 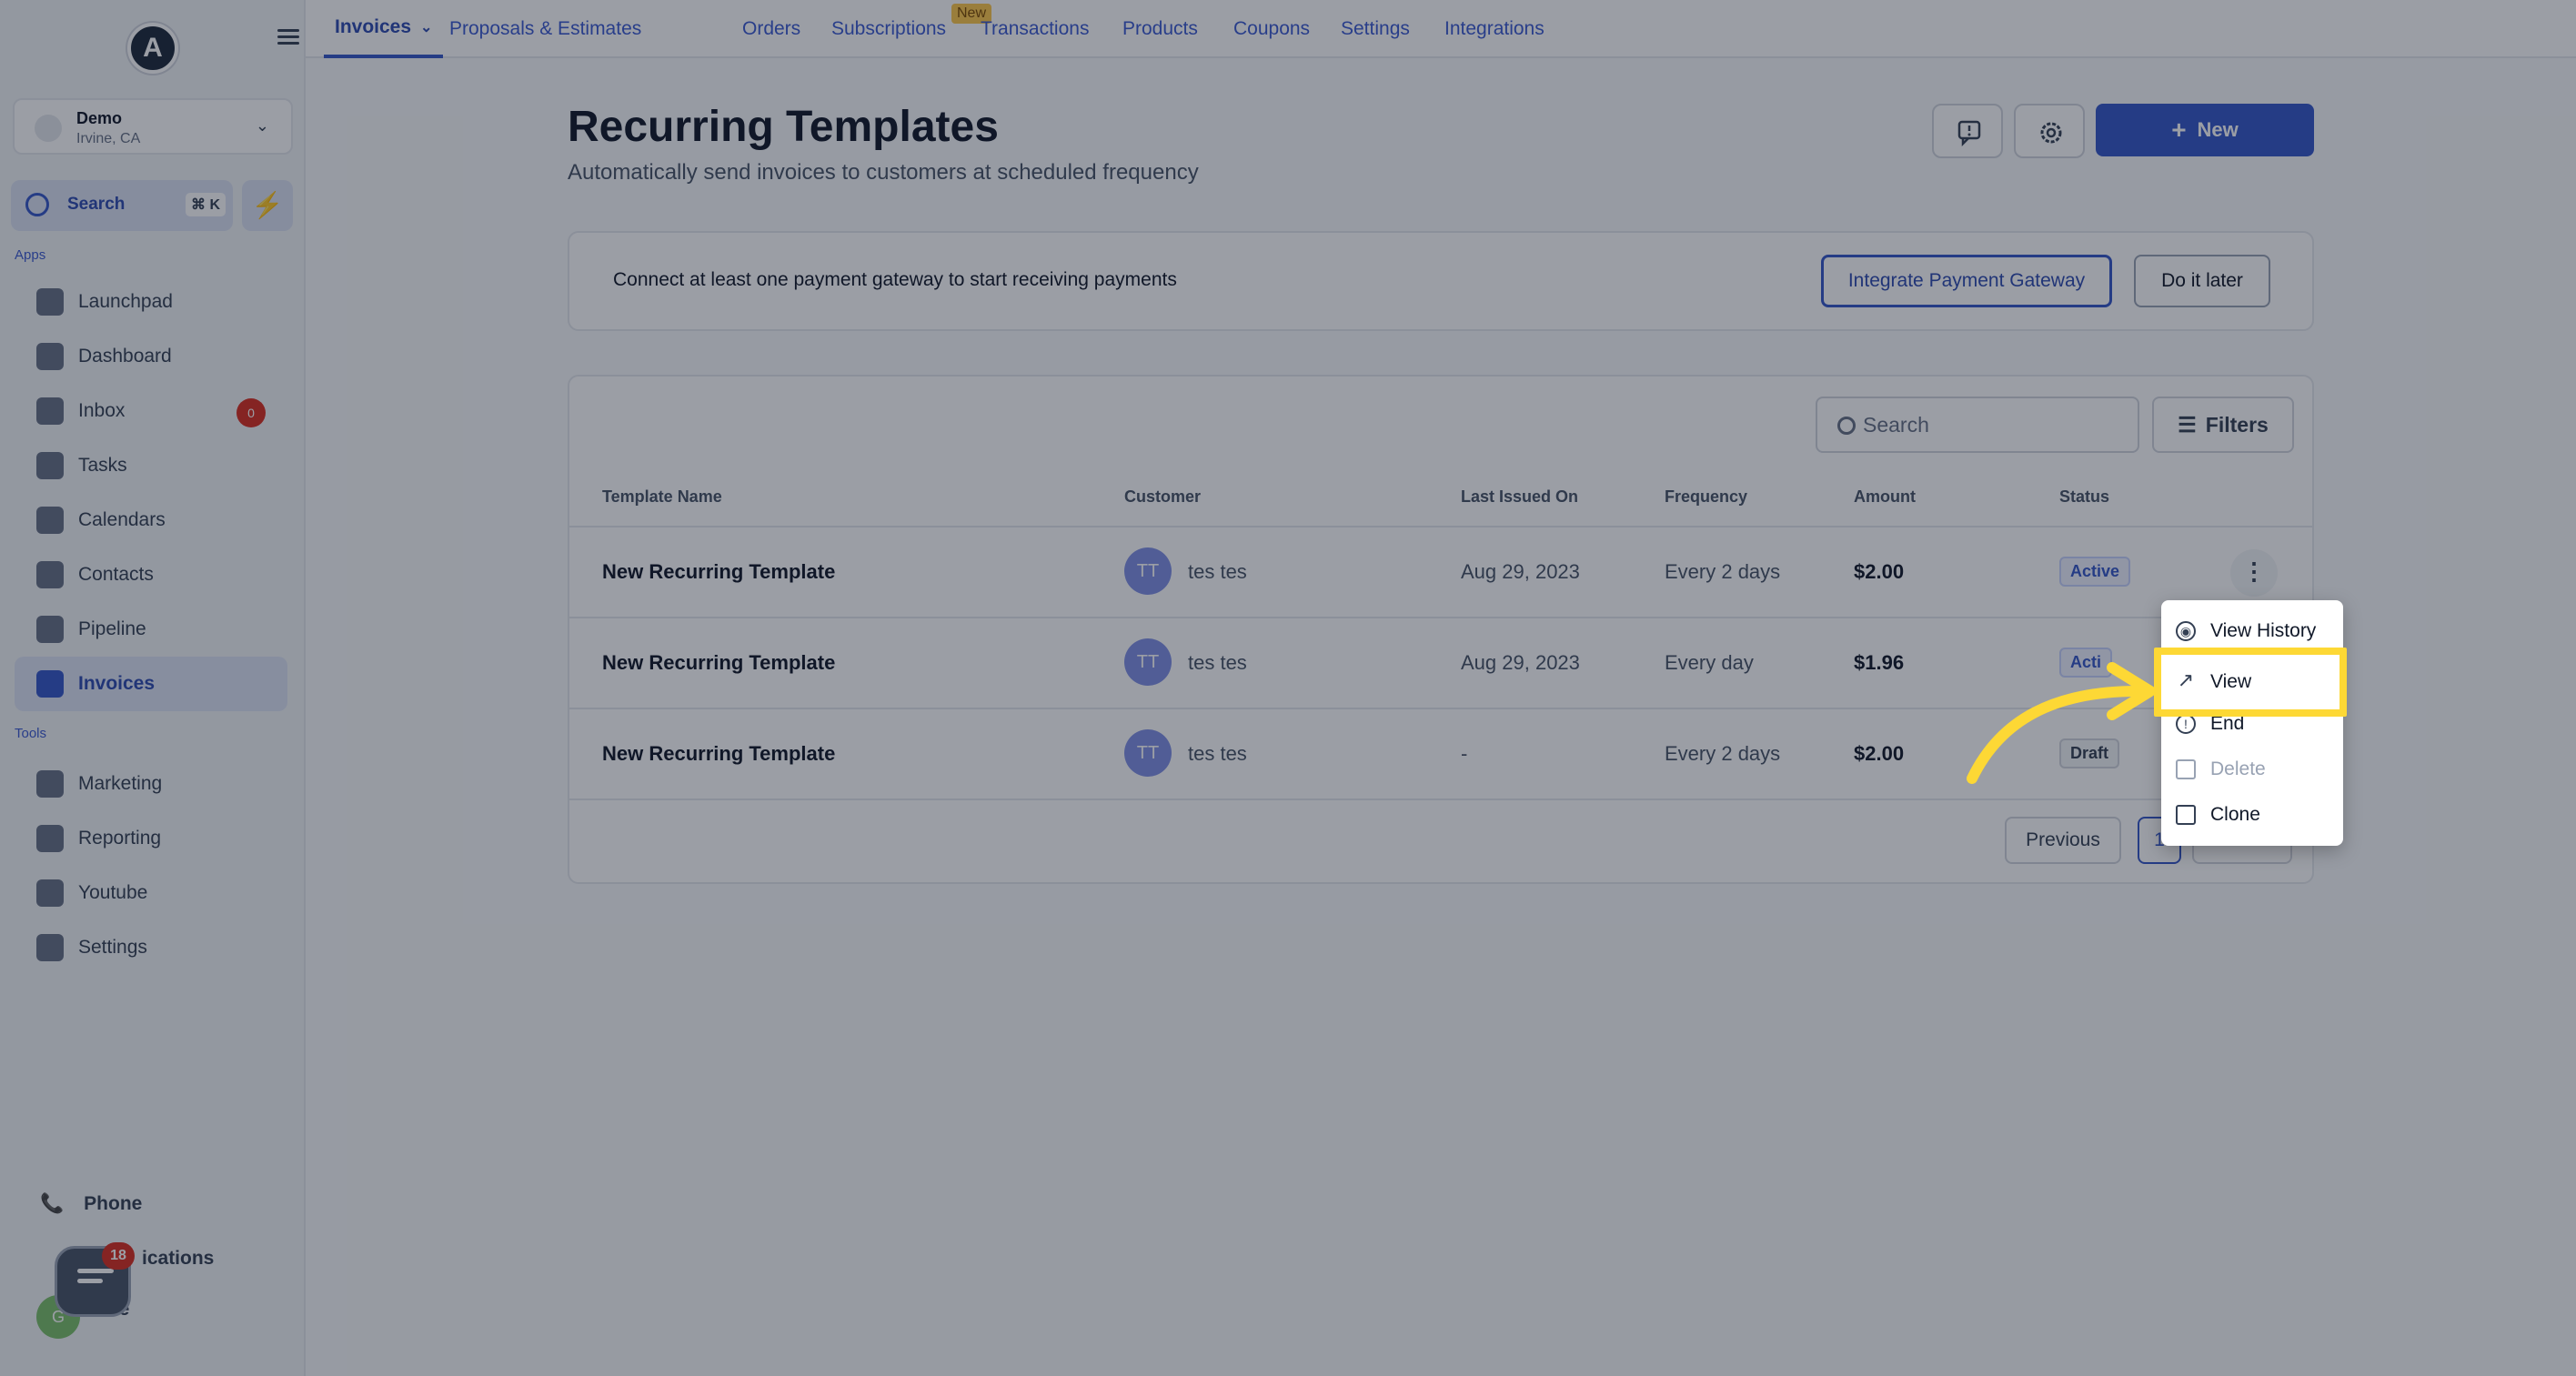 I want to click on menu-item-delete: Delete, so click(x=2252, y=770).